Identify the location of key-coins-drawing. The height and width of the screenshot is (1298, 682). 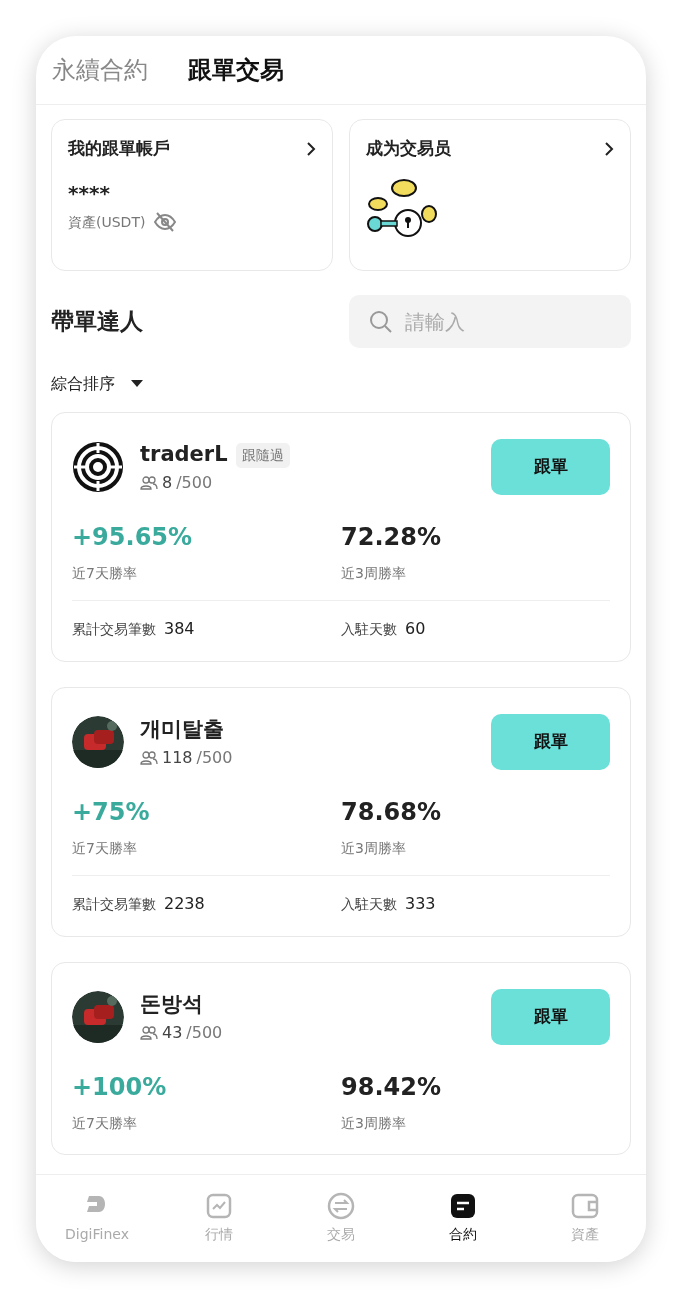
(402, 208).